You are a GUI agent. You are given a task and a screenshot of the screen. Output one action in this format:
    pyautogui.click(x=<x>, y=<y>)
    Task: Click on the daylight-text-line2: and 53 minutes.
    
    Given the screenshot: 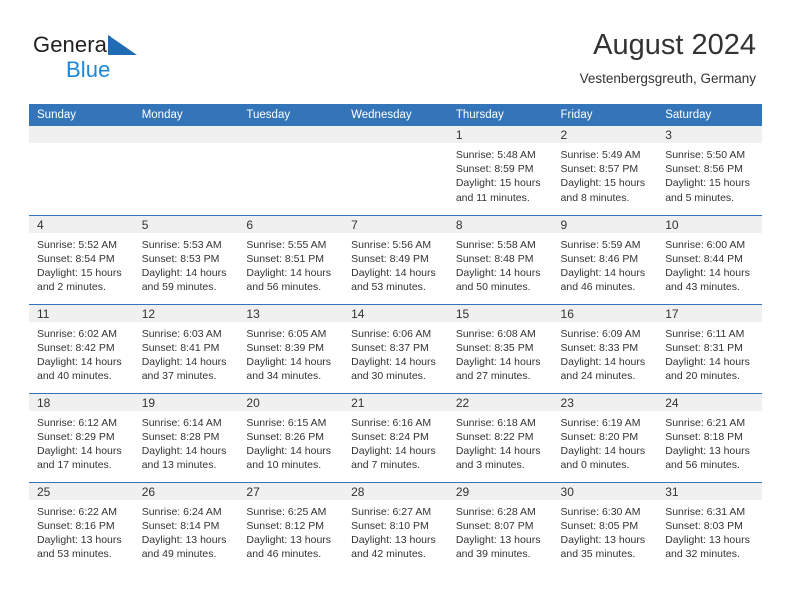 What is the action you would take?
    pyautogui.click(x=74, y=554)
    